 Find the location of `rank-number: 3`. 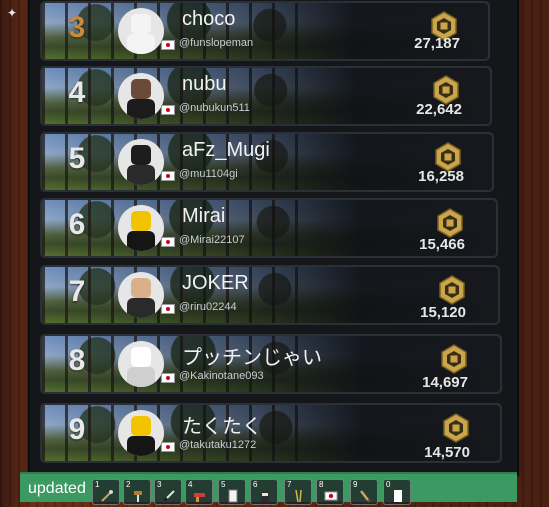

rank-number: 3 is located at coordinates (77, 27).